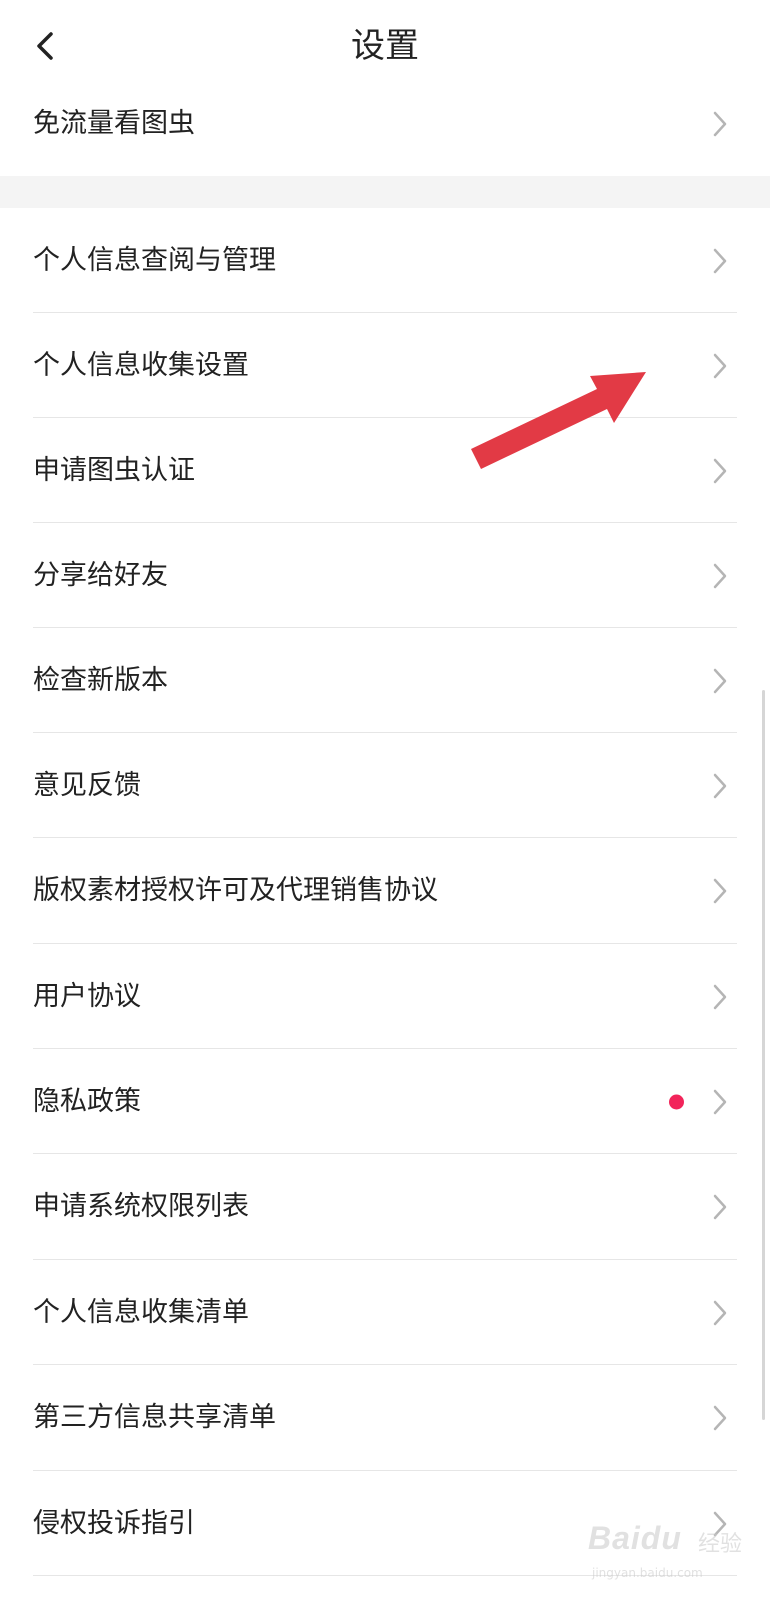  I want to click on settings-item-label: 用户协议, so click(87, 996).